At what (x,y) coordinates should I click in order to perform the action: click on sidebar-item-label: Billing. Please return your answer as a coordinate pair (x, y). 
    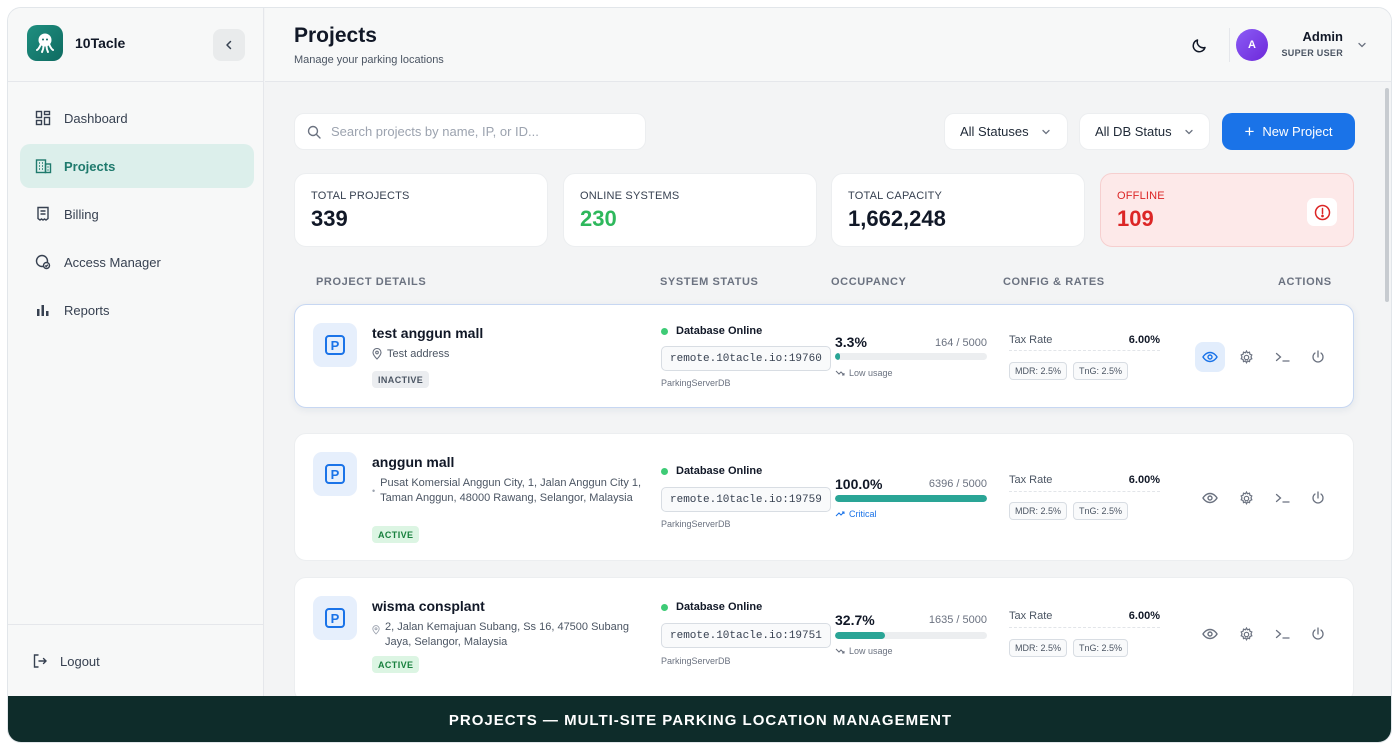
    Looking at the image, I should click on (81, 214).